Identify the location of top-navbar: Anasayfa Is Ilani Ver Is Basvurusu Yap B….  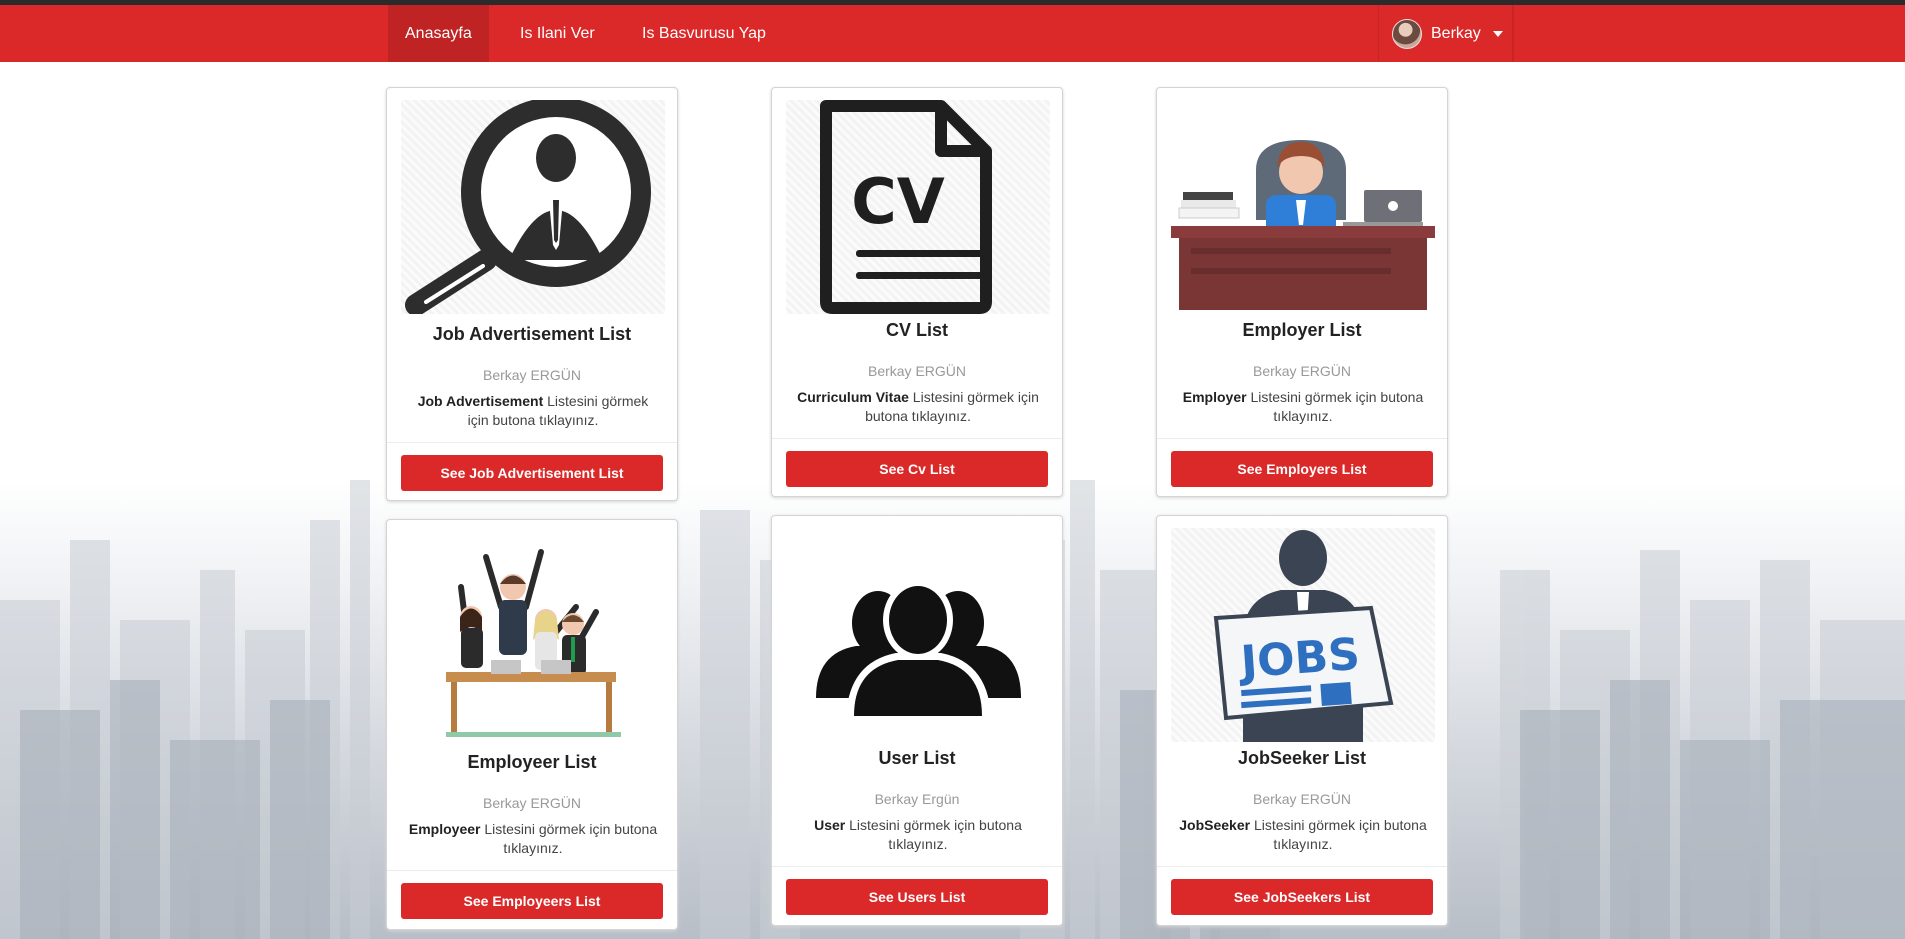
(952, 33).